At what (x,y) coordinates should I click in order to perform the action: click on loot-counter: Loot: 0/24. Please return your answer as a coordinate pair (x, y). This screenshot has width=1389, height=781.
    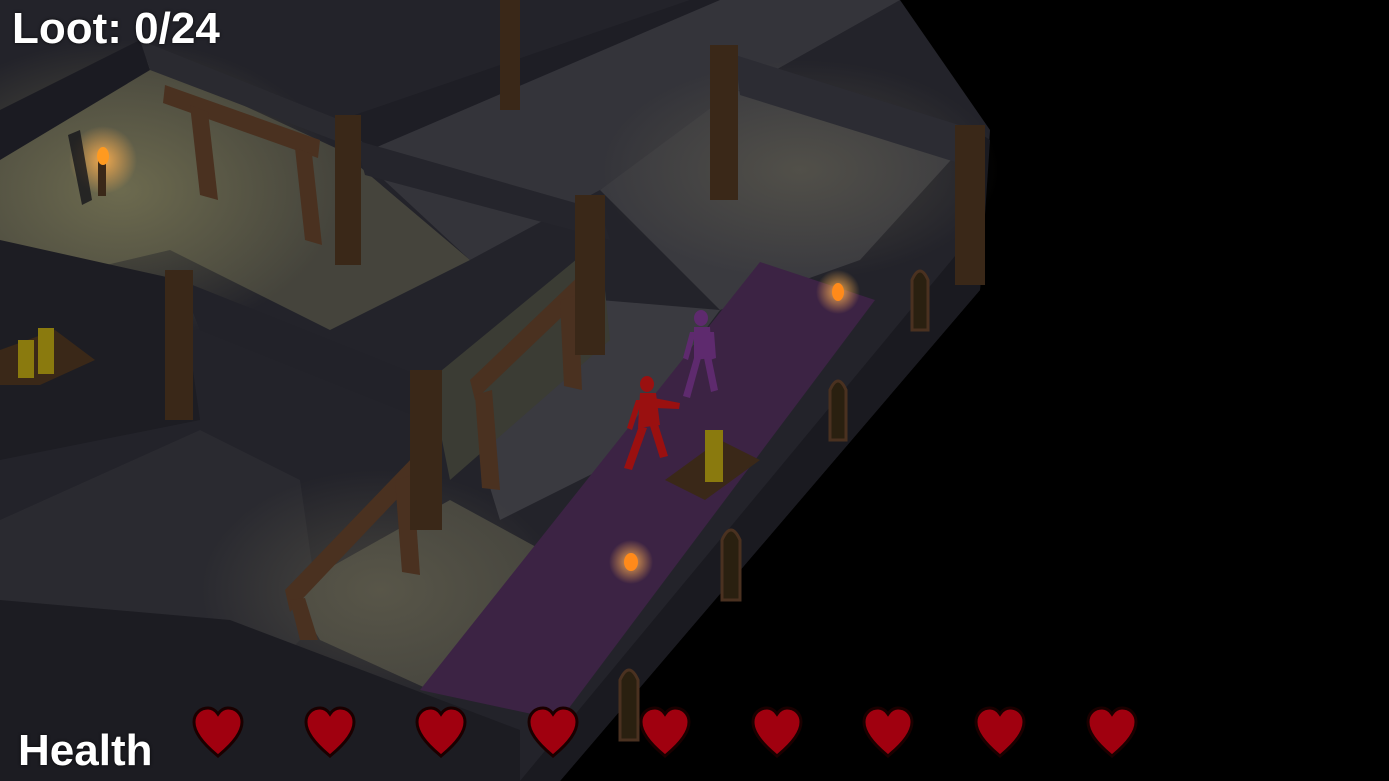
    Looking at the image, I should click on (116, 28).